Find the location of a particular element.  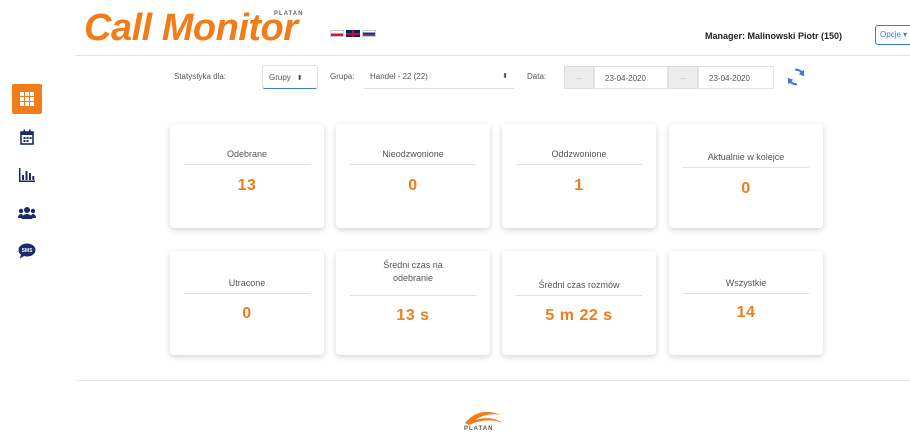

options-button: Opcje ▾ is located at coordinates (892, 35).